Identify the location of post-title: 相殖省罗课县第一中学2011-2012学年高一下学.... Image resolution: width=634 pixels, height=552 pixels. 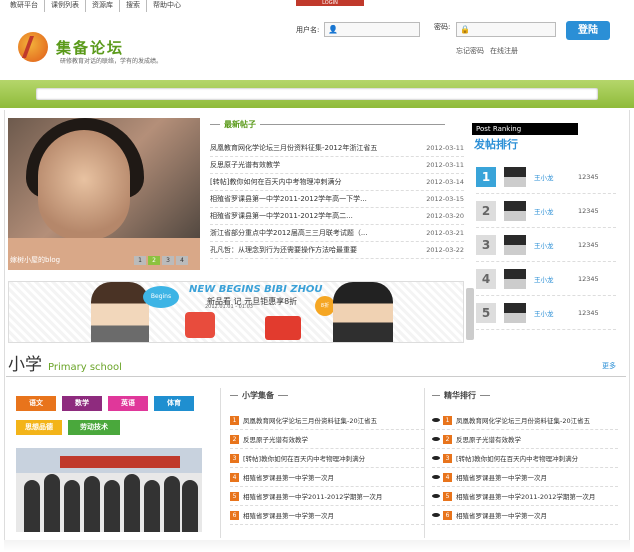
(310, 199).